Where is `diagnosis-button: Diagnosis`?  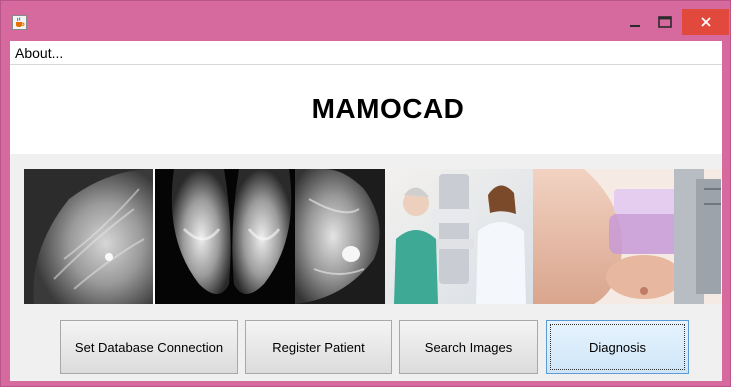 diagnosis-button: Diagnosis is located at coordinates (617, 347).